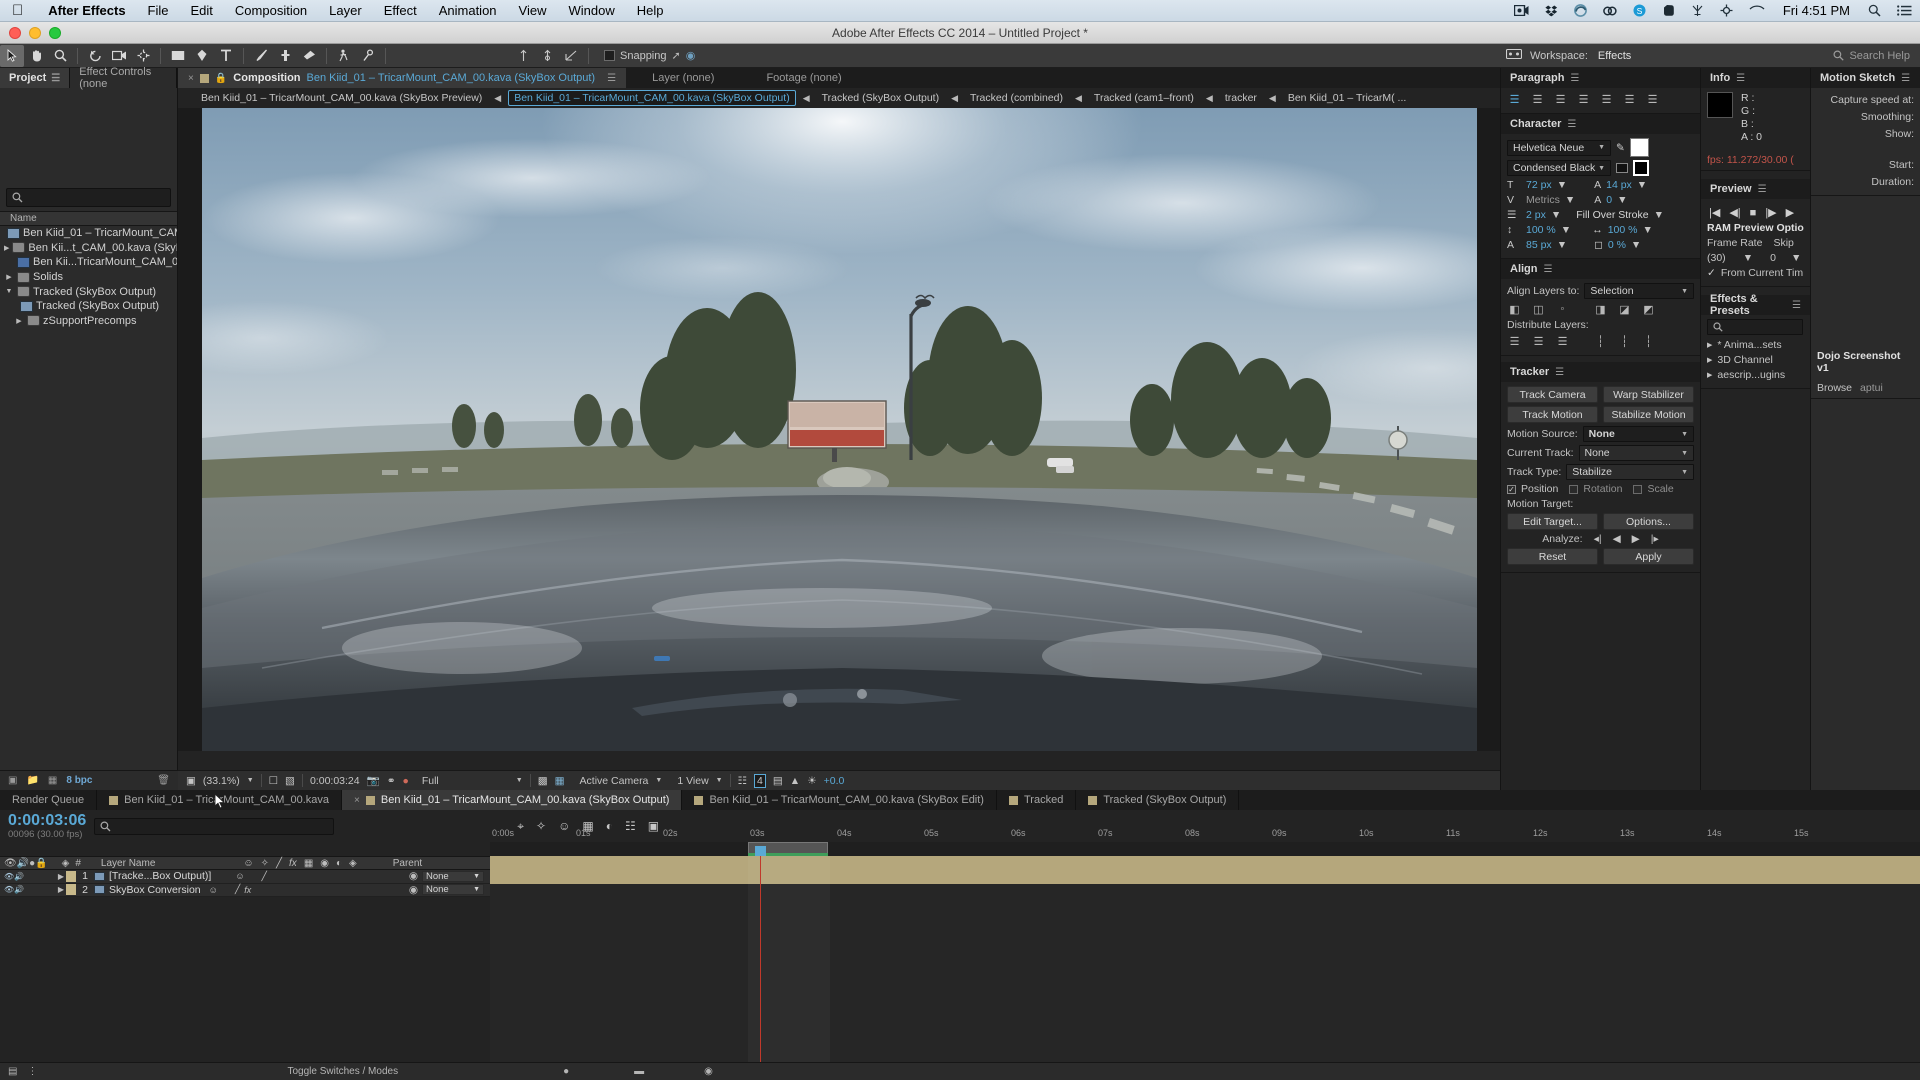 This screenshot has width=1920, height=1080. I want to click on crosshair-icon, so click(1726, 10).